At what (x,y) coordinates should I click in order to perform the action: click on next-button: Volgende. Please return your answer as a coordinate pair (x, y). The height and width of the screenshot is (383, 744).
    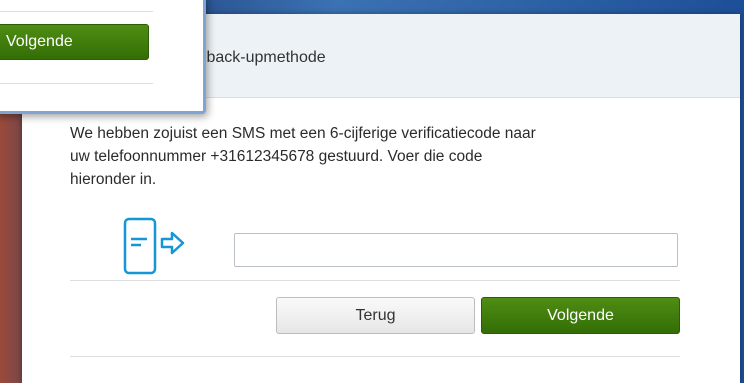
    Looking at the image, I should click on (580, 315).